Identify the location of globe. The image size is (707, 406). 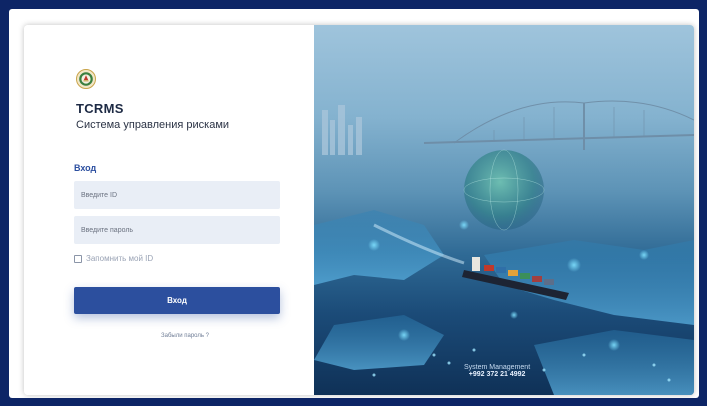
(504, 190).